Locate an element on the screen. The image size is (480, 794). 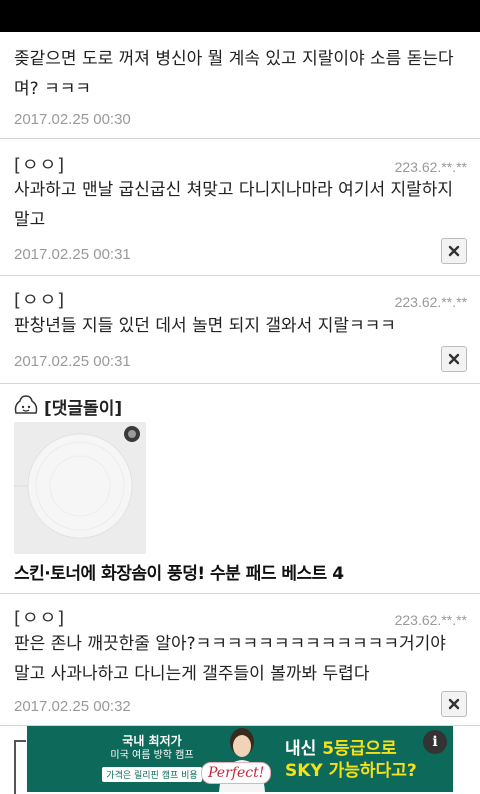
banner-line2: 미국 여름 방학 캠프 is located at coordinates (152, 755).